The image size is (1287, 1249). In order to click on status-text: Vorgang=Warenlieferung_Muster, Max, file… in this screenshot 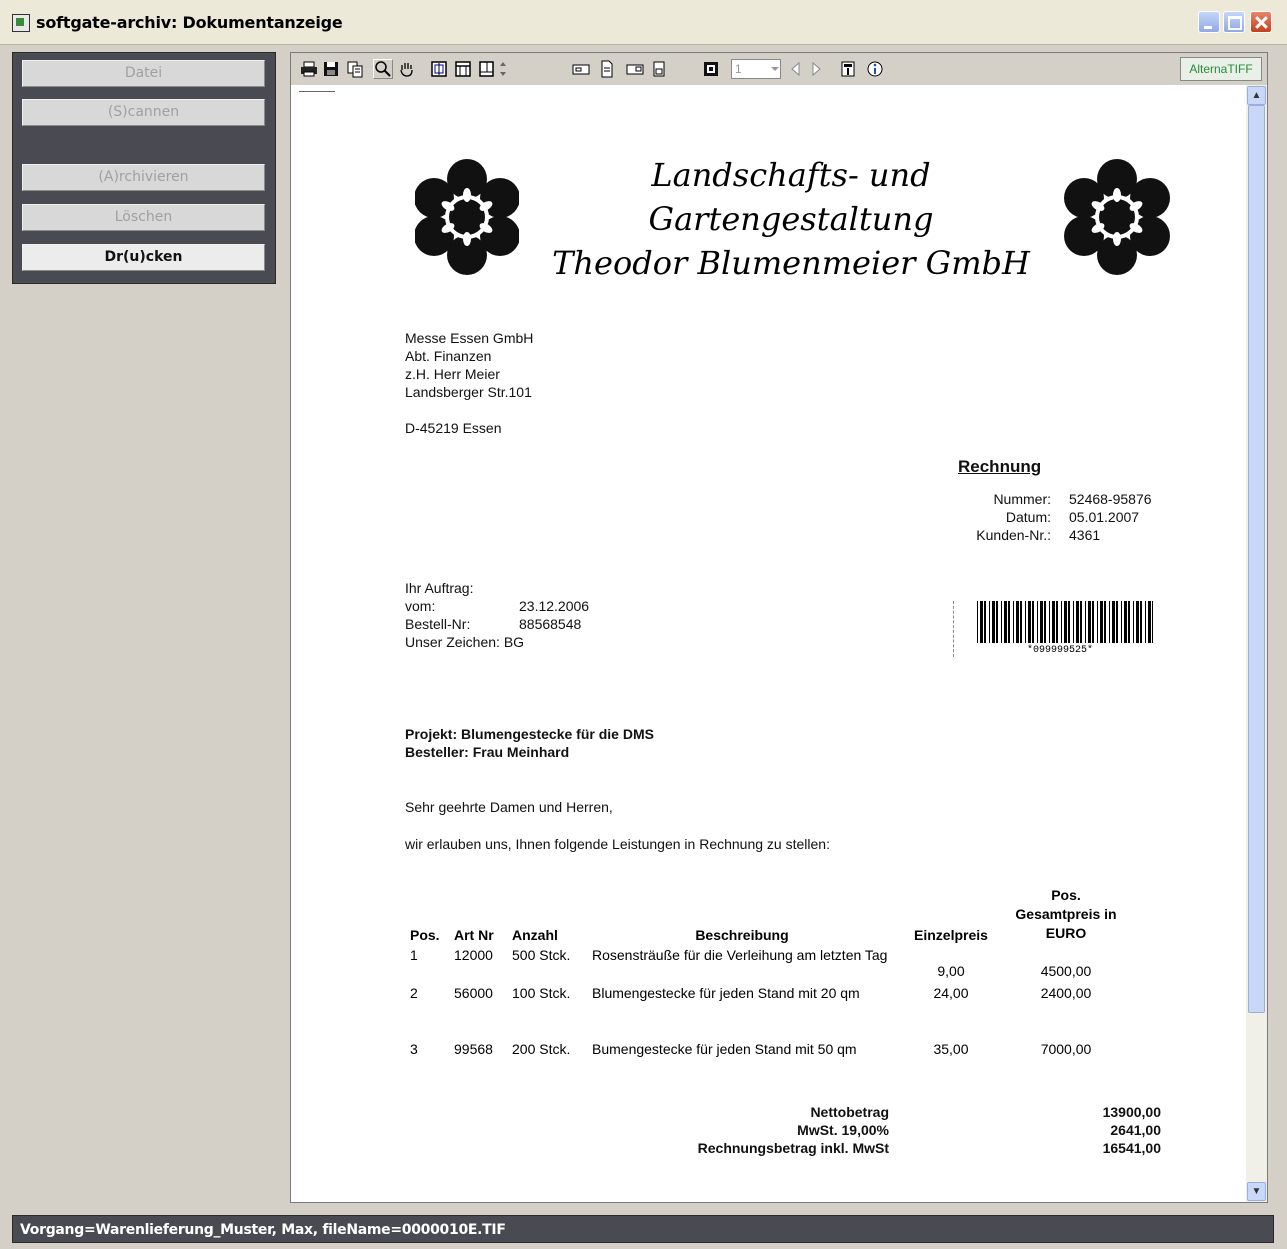, I will do `click(263, 1230)`.